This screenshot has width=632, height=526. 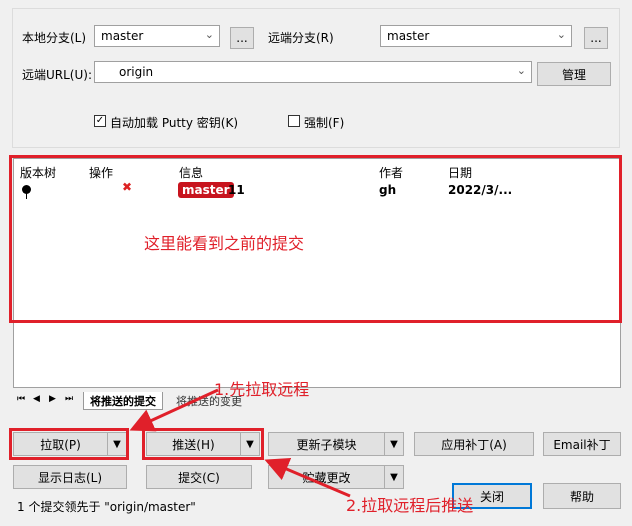 What do you see at coordinates (410, 505) in the screenshot?
I see `step2-annotation: 2.拉取远程后推送` at bounding box center [410, 505].